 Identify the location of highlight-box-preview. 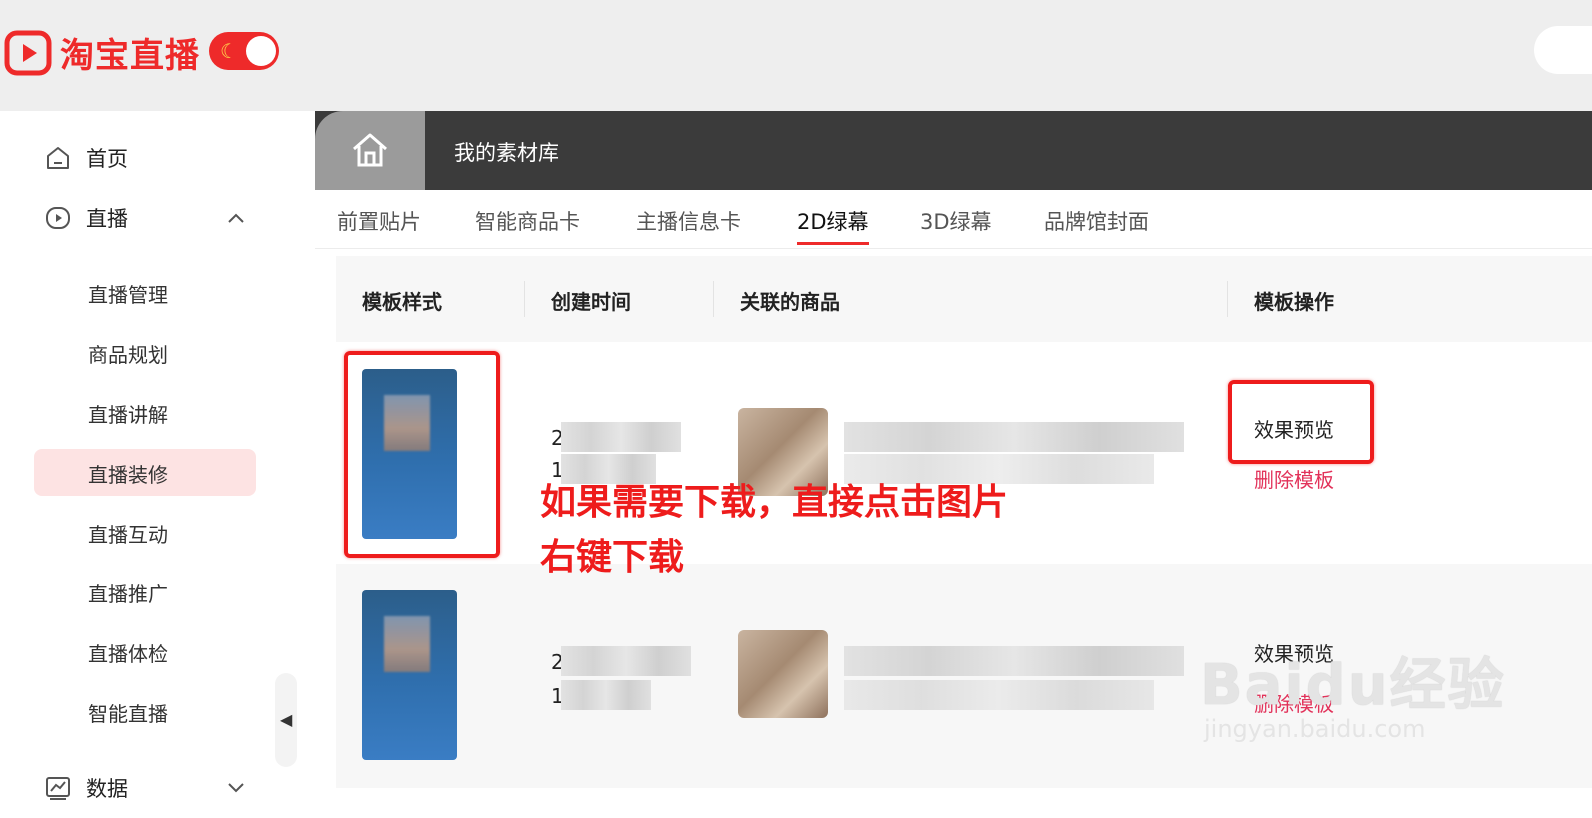
(1301, 422).